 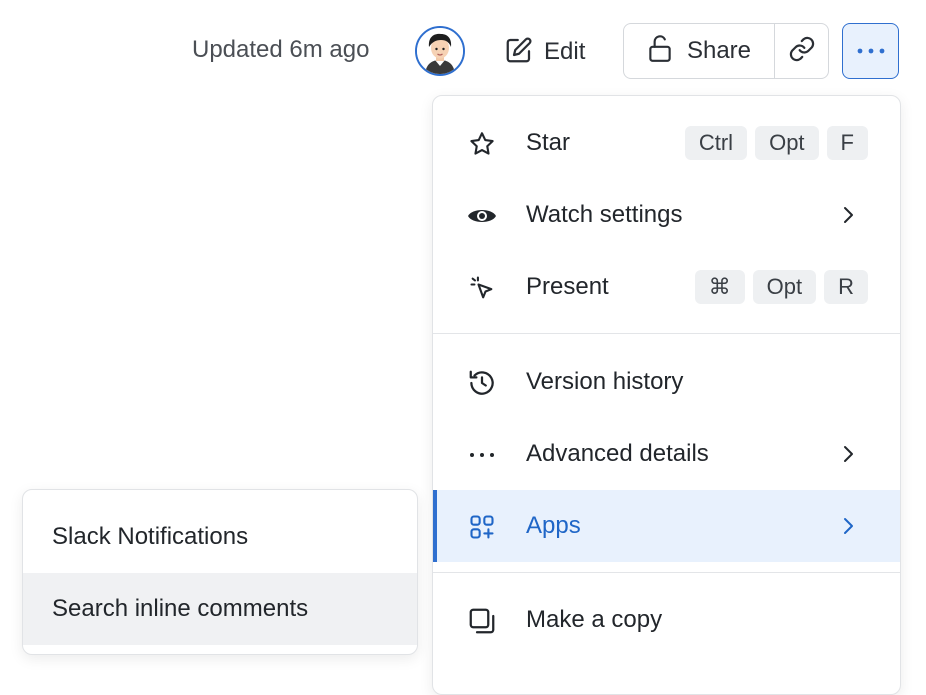 I want to click on unlock-icon, so click(x=660, y=51).